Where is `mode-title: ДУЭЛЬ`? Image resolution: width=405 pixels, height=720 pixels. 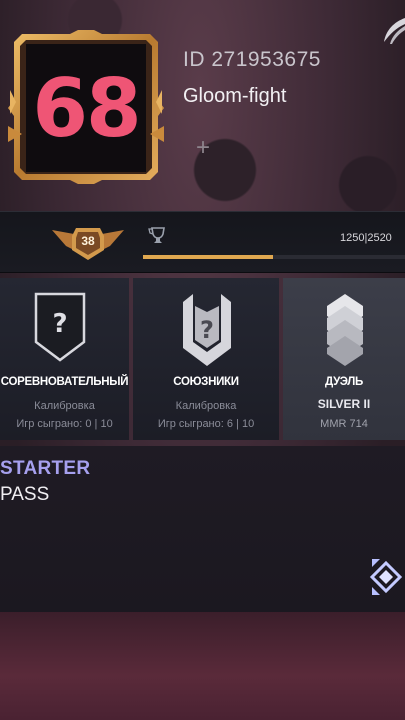 mode-title: ДУЭЛЬ is located at coordinates (344, 382).